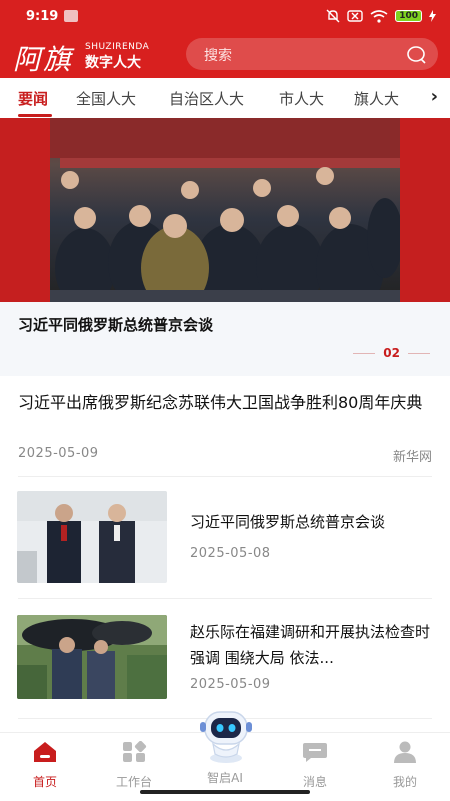 This screenshot has width=450, height=801. Describe the element at coordinates (404, 782) in the screenshot. I see `nav-profile-label: 我的` at that location.